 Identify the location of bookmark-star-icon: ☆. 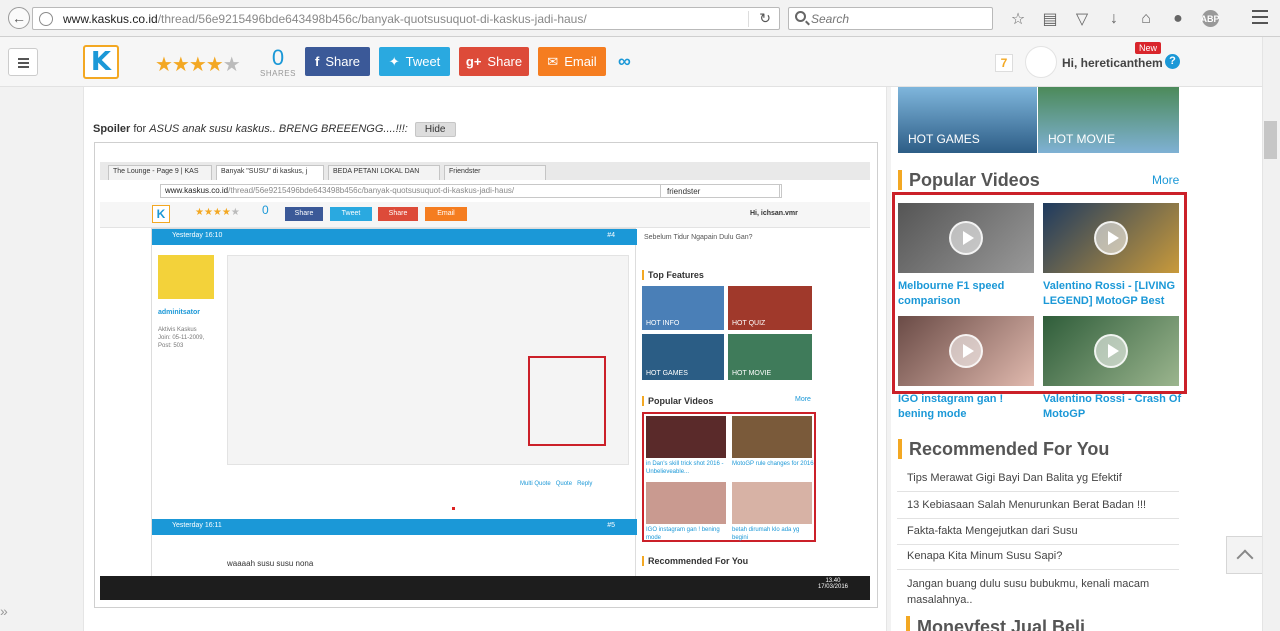
(1018, 18).